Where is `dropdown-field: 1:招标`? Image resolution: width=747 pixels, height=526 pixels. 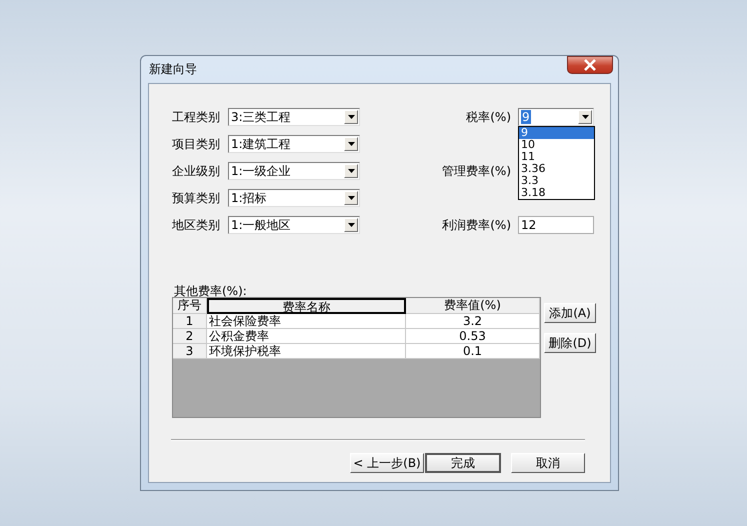 dropdown-field: 1:招标 is located at coordinates (294, 198).